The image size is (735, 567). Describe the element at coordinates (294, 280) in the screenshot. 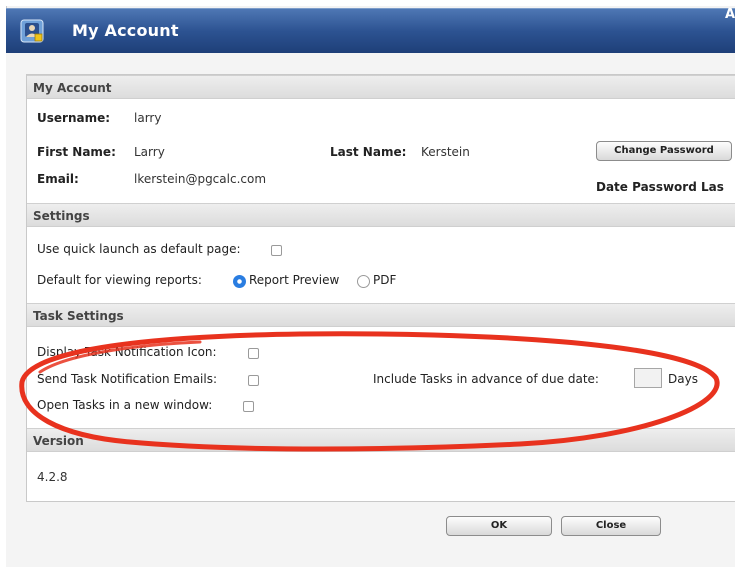

I see `report-preview-label: Report Preview` at that location.